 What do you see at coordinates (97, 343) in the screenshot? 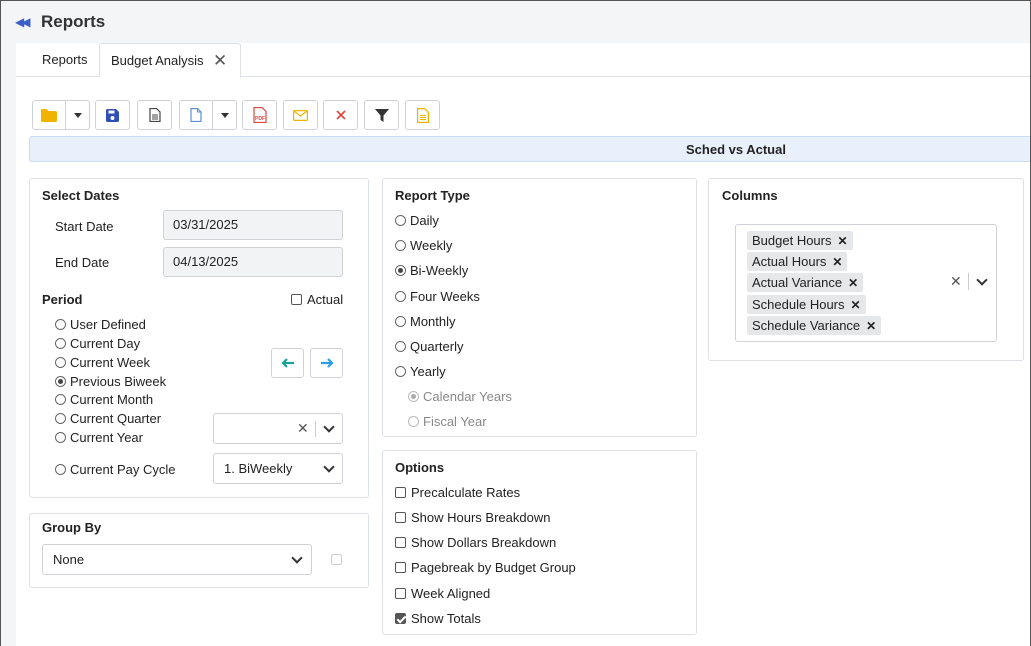
I see `period-current-day: Current Day` at bounding box center [97, 343].